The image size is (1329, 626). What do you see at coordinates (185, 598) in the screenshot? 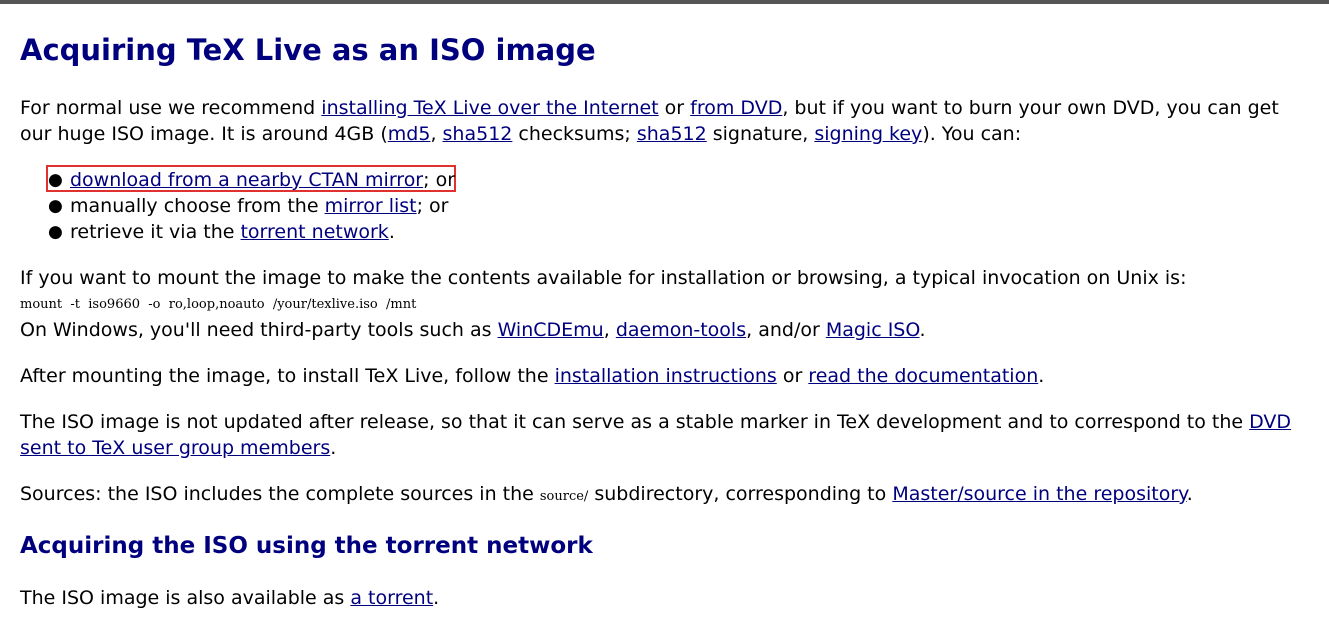
I see `torrent-text: The ISO image is also available as` at bounding box center [185, 598].